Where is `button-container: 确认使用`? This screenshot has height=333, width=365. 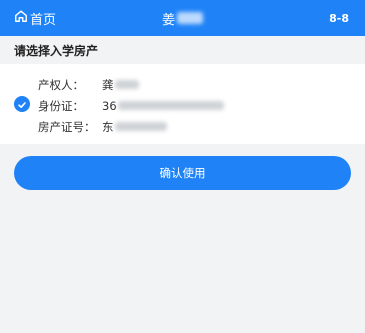 button-container: 确认使用 is located at coordinates (182, 167).